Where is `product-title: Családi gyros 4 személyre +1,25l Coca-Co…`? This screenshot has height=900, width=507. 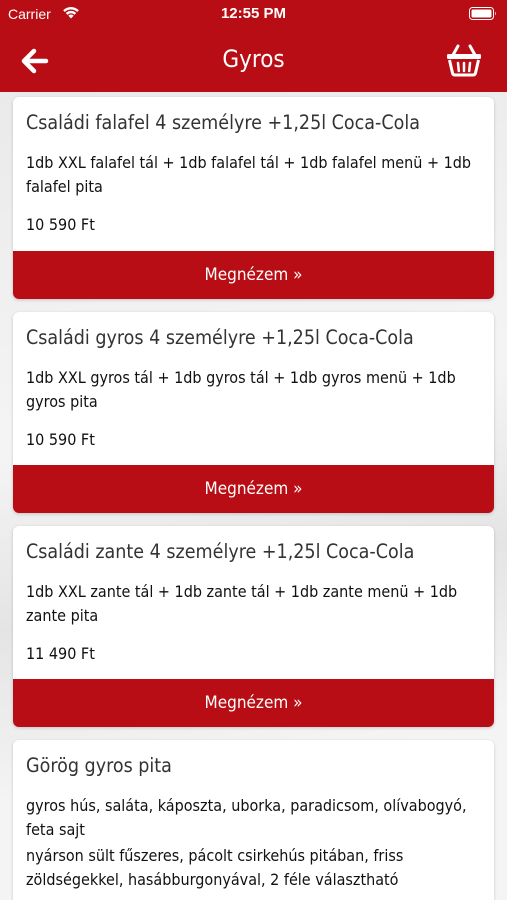
product-title: Családi gyros 4 személyre +1,25l Coca-Co… is located at coordinates (220, 337).